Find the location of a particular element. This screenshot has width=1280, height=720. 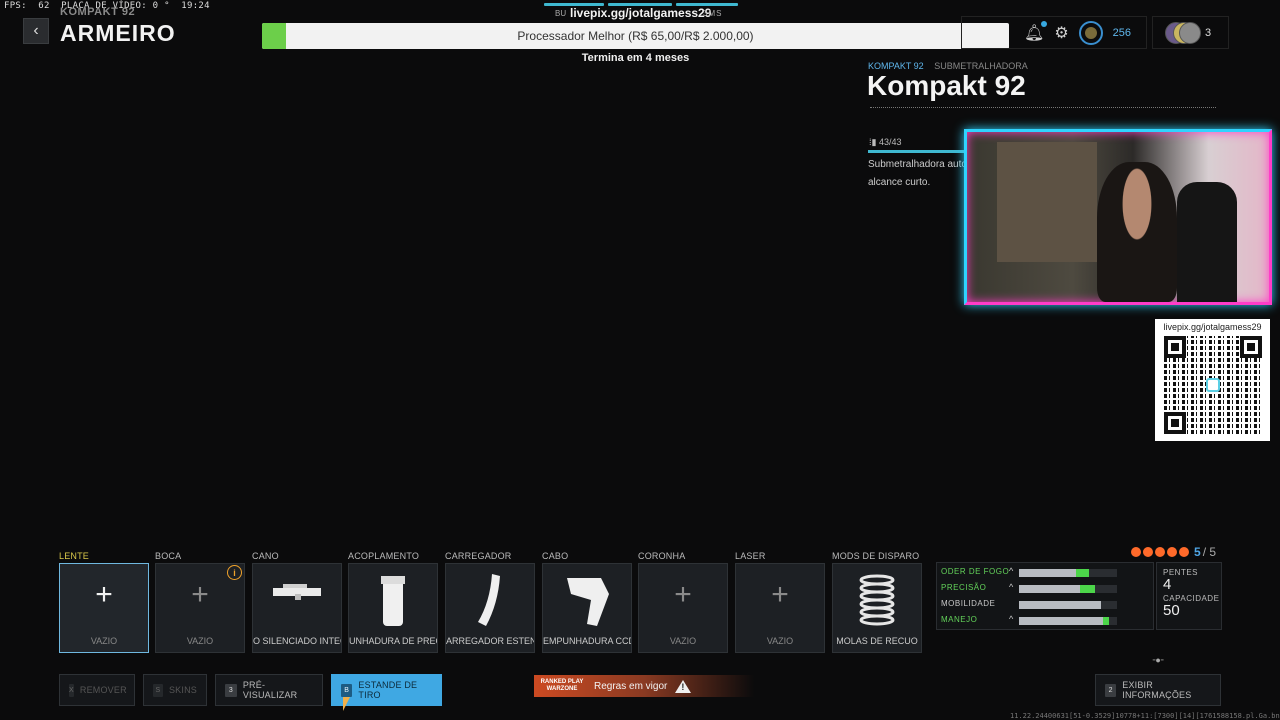

weapon-description-line: alcance curto. is located at coordinates (899, 182).